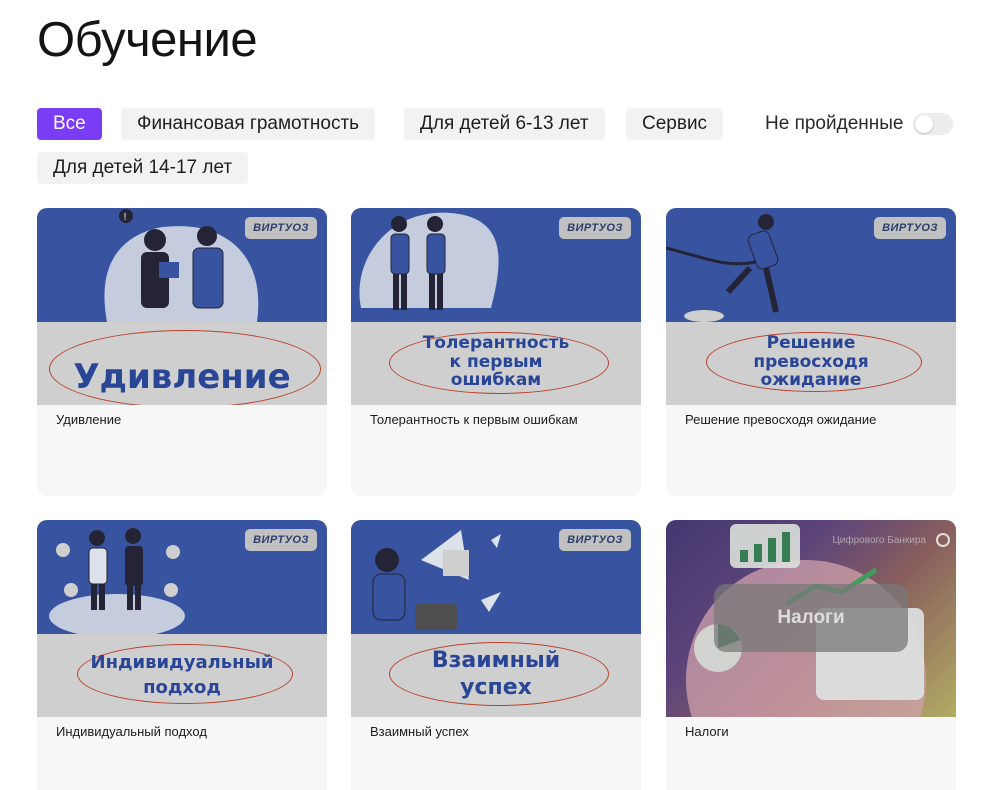 The image size is (994, 790). I want to click on course-title: Индивидуальный подход, so click(131, 731).